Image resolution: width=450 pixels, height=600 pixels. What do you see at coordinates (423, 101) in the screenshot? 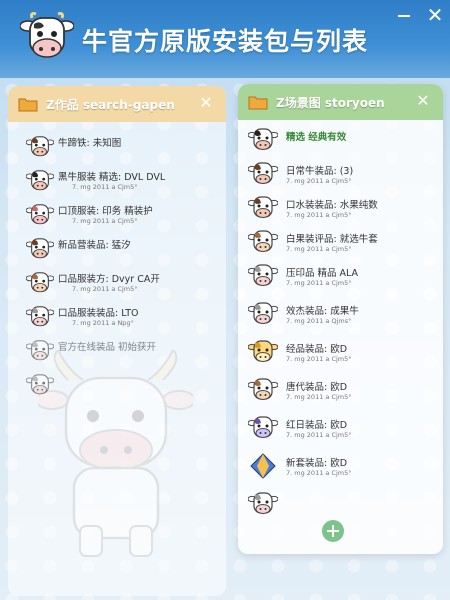
I see `right-panel-close-button: ✕` at bounding box center [423, 101].